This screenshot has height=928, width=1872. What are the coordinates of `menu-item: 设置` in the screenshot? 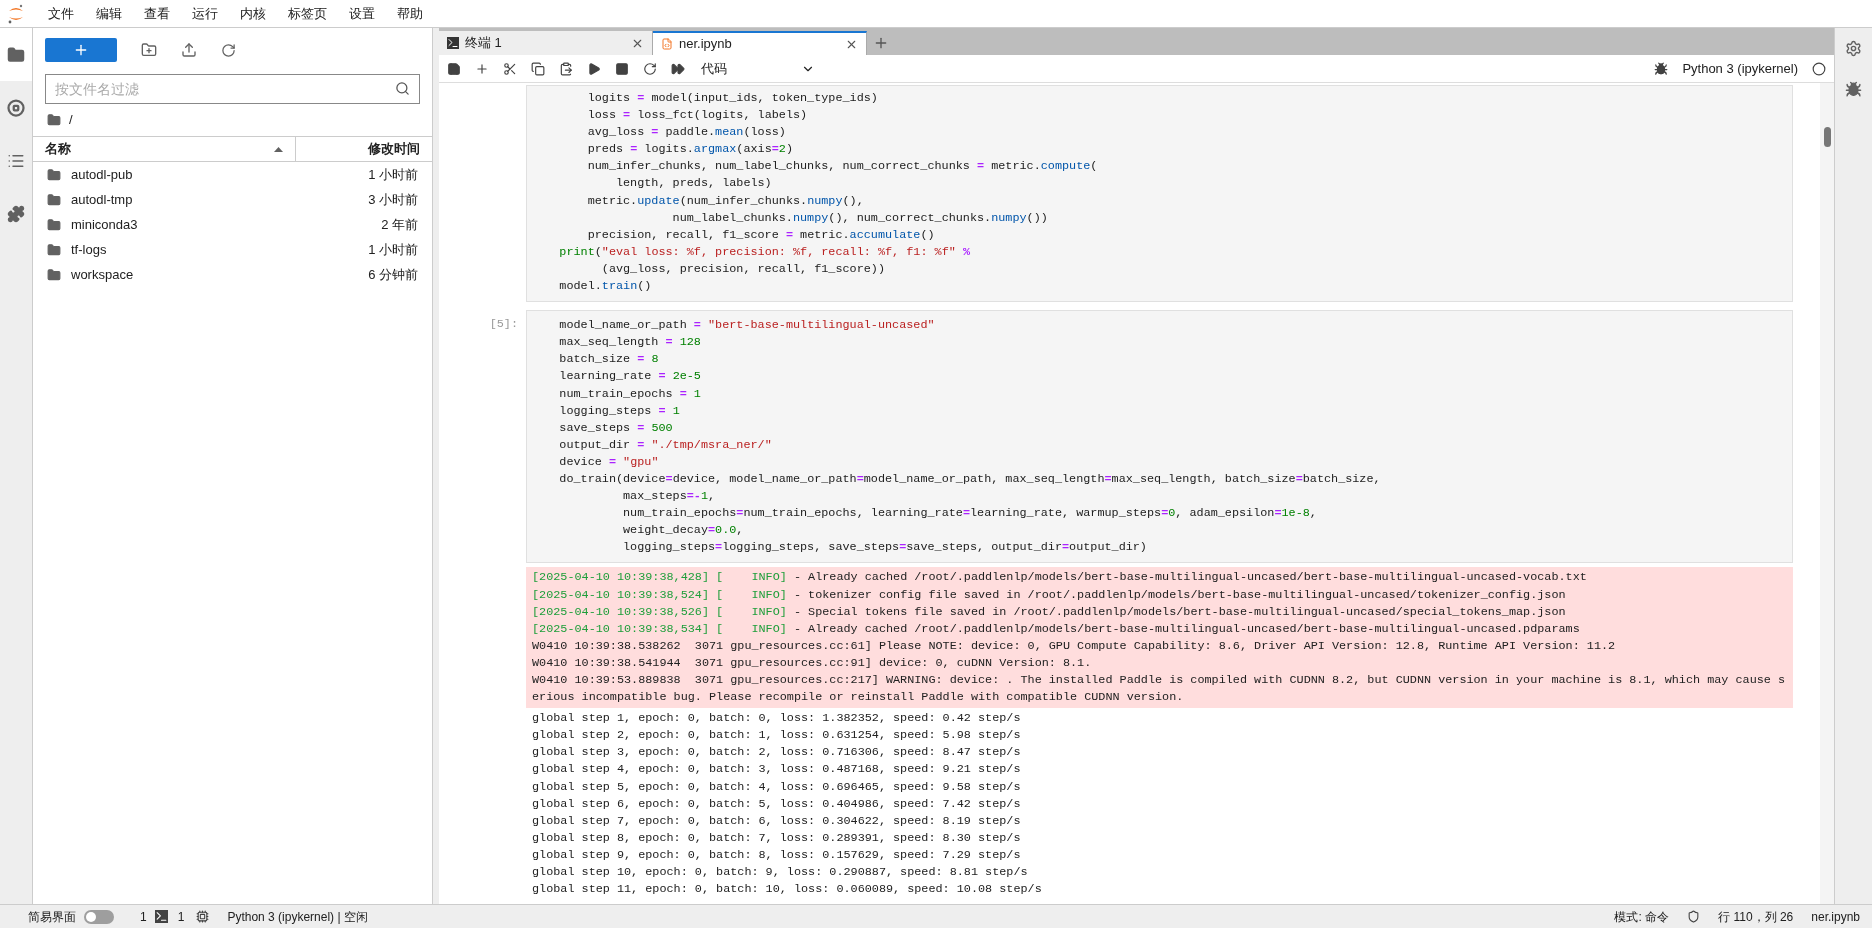 It's located at (362, 13).